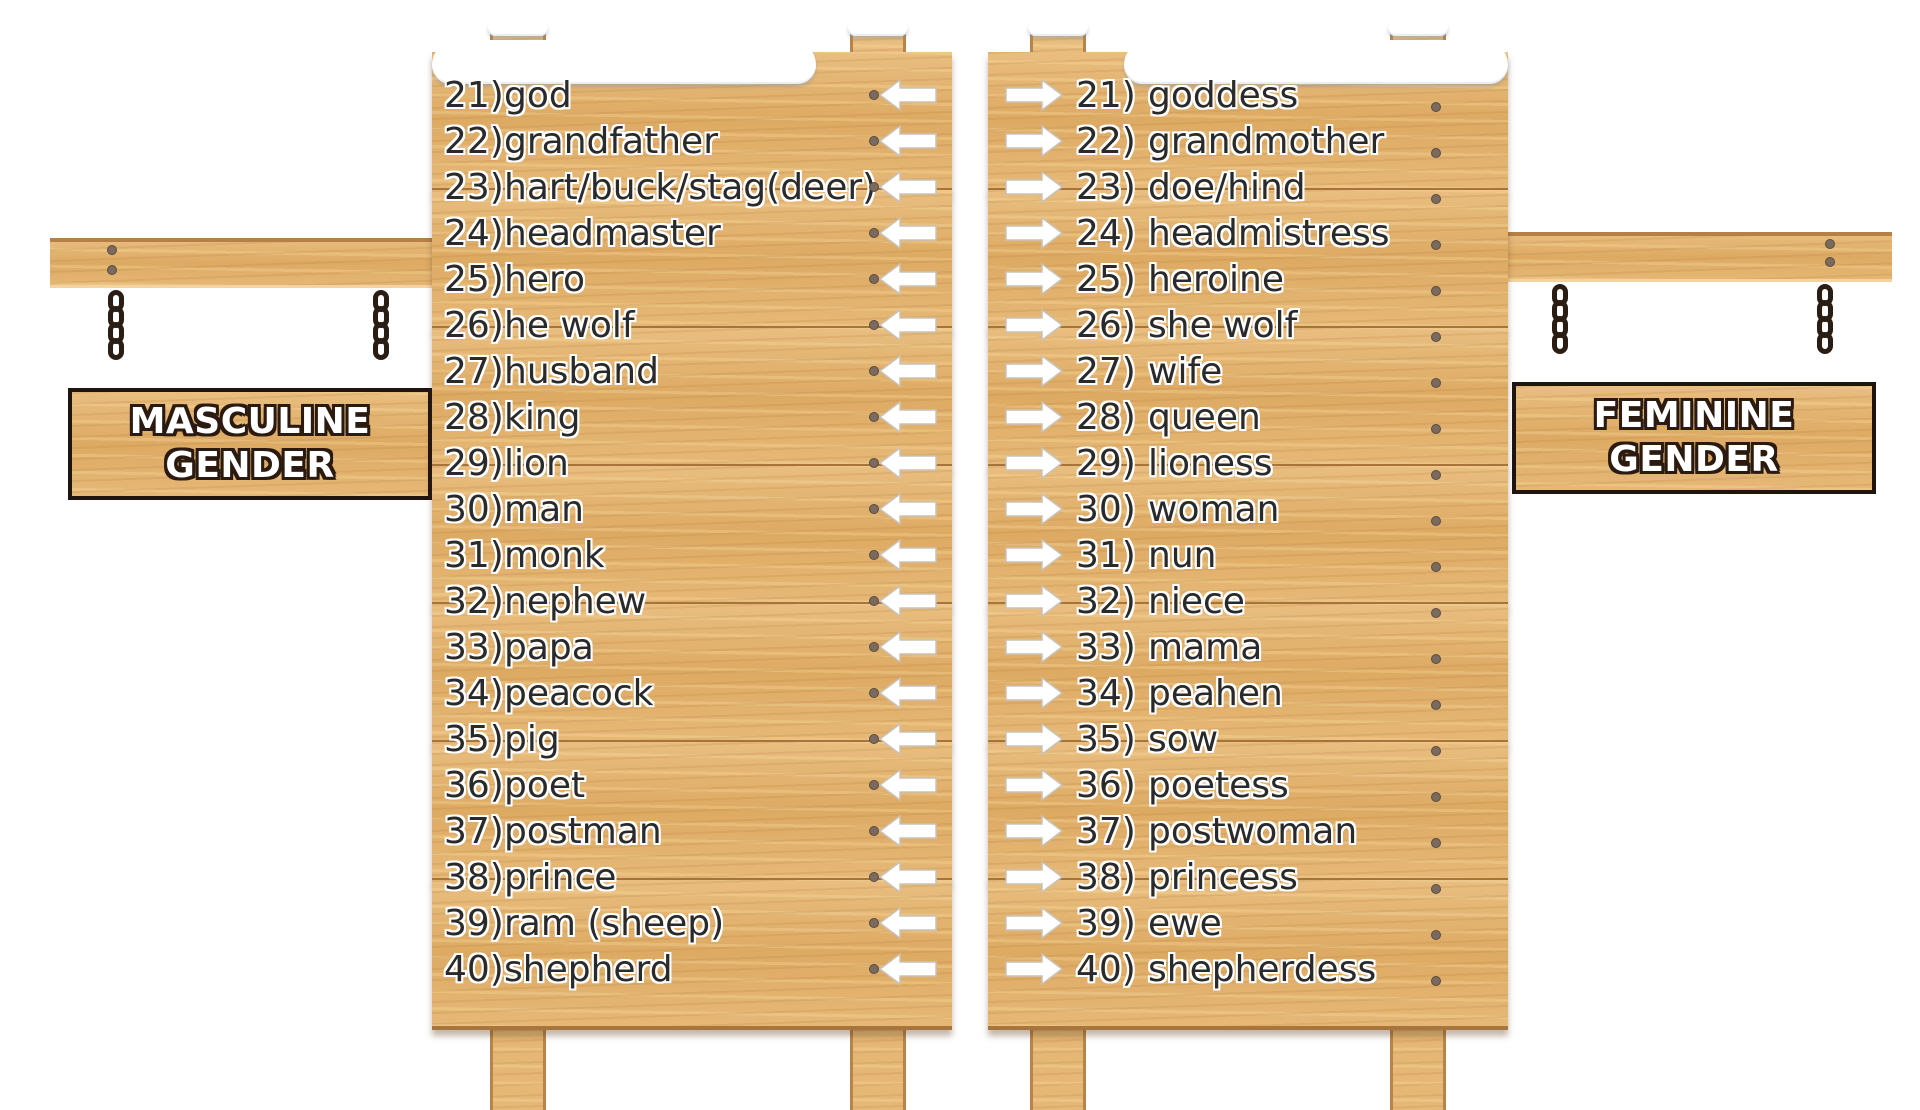  I want to click on item-number: 22), so click(474, 141).